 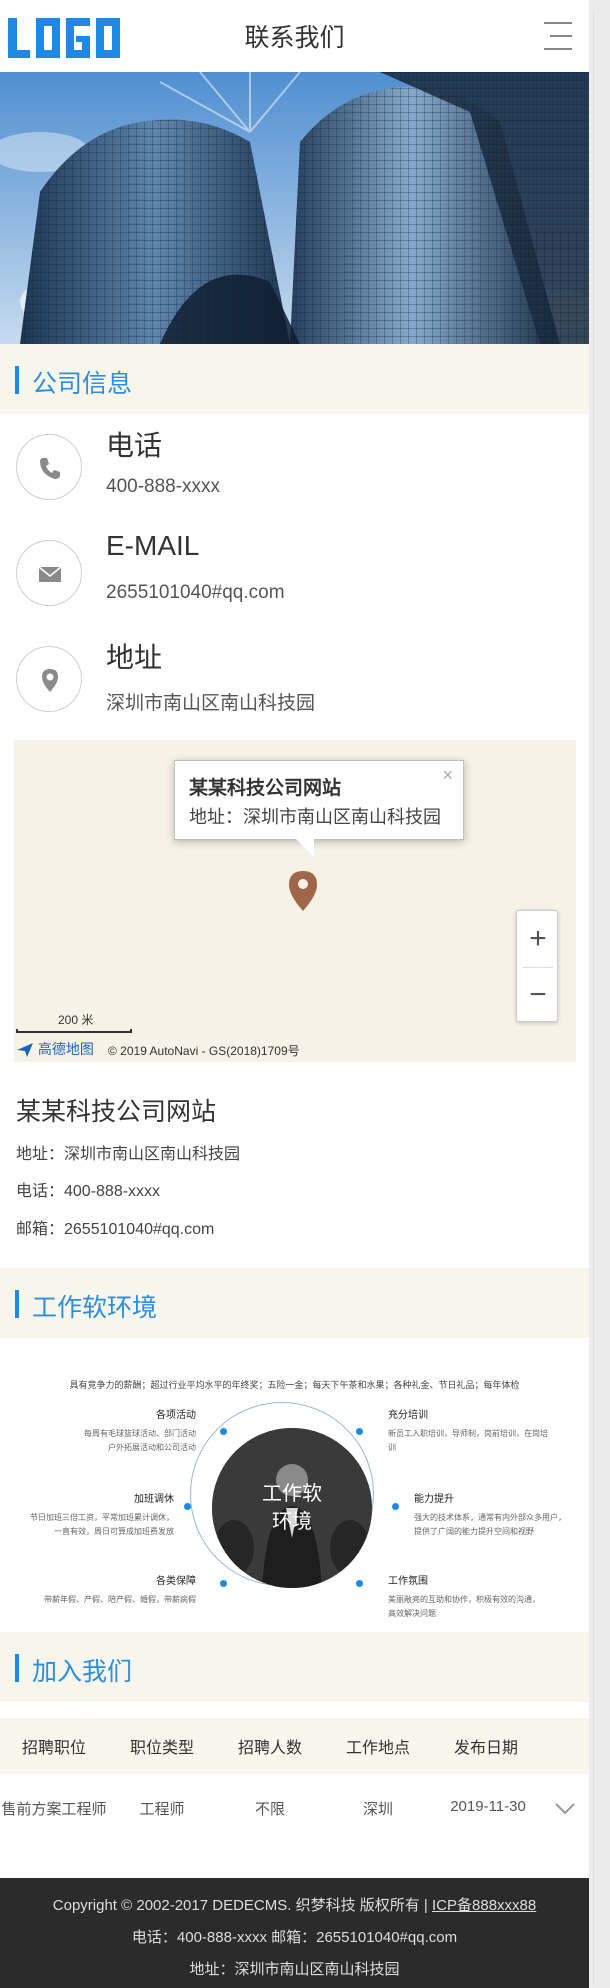 What do you see at coordinates (292, 1522) in the screenshot?
I see `environment-label-line2: 环境` at bounding box center [292, 1522].